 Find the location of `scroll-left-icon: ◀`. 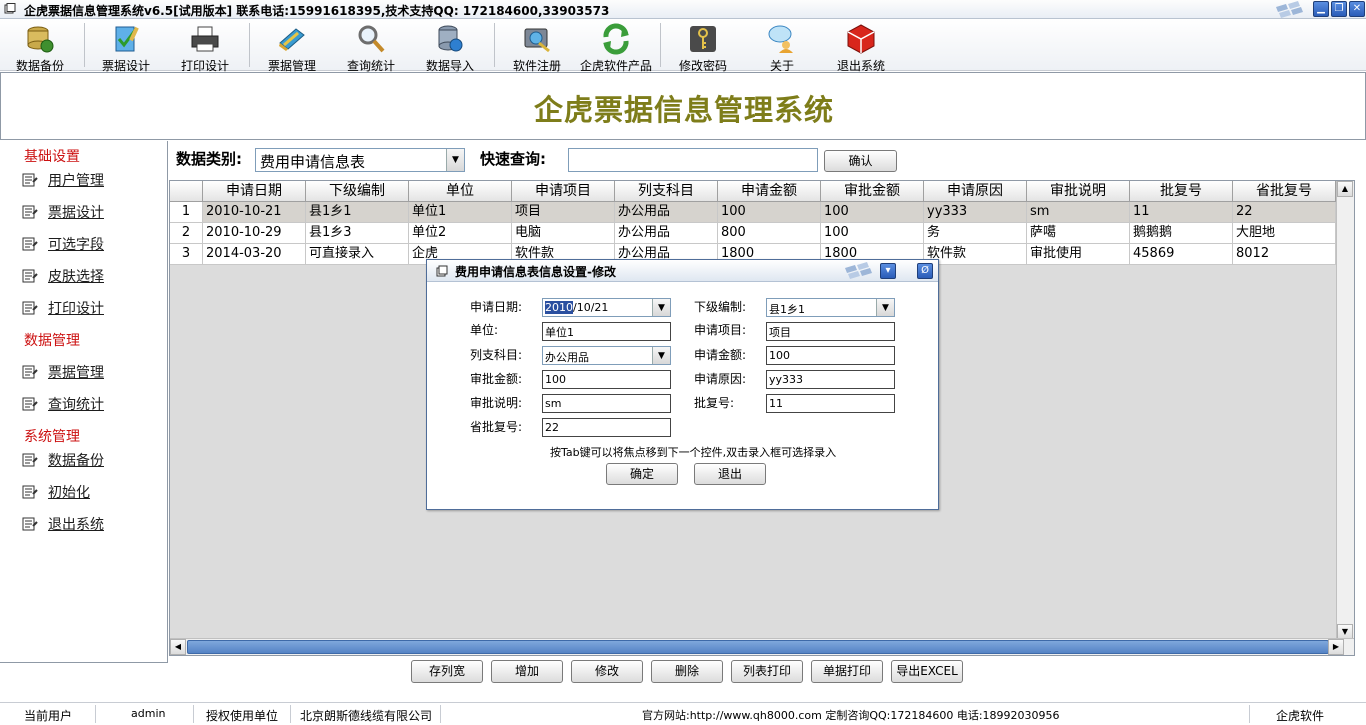

scroll-left-icon: ◀ is located at coordinates (178, 647).